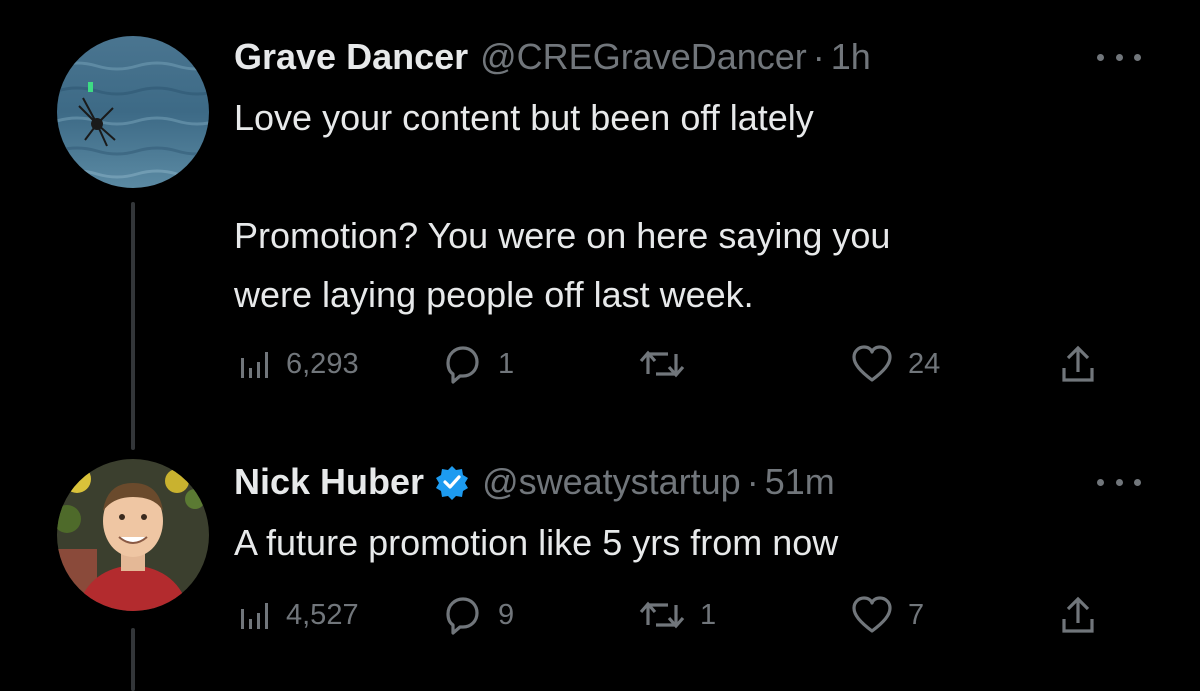 This screenshot has height=691, width=1200. What do you see at coordinates (851, 57) in the screenshot?
I see `timestamp: 1h` at bounding box center [851, 57].